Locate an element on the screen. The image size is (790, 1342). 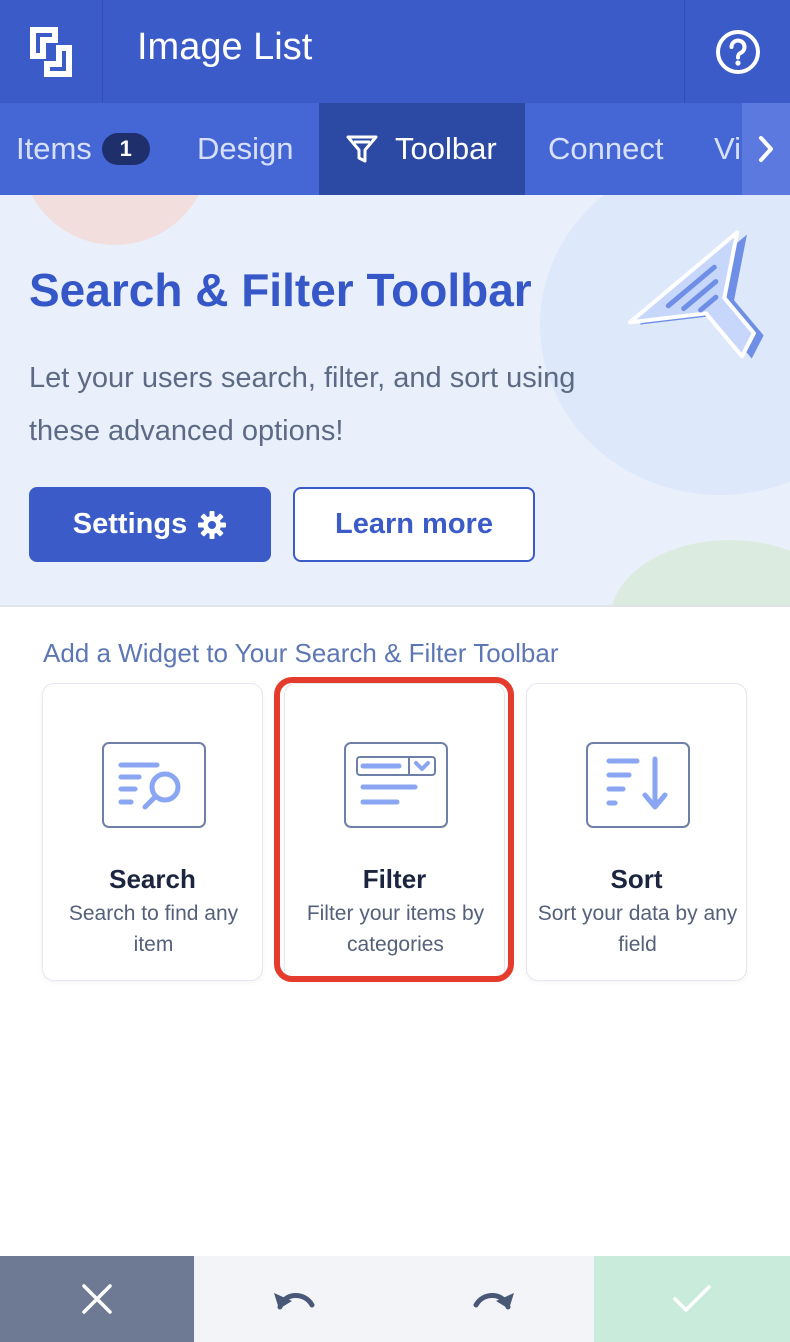
hero-funnel-illustration-icon is located at coordinates (695, 294).